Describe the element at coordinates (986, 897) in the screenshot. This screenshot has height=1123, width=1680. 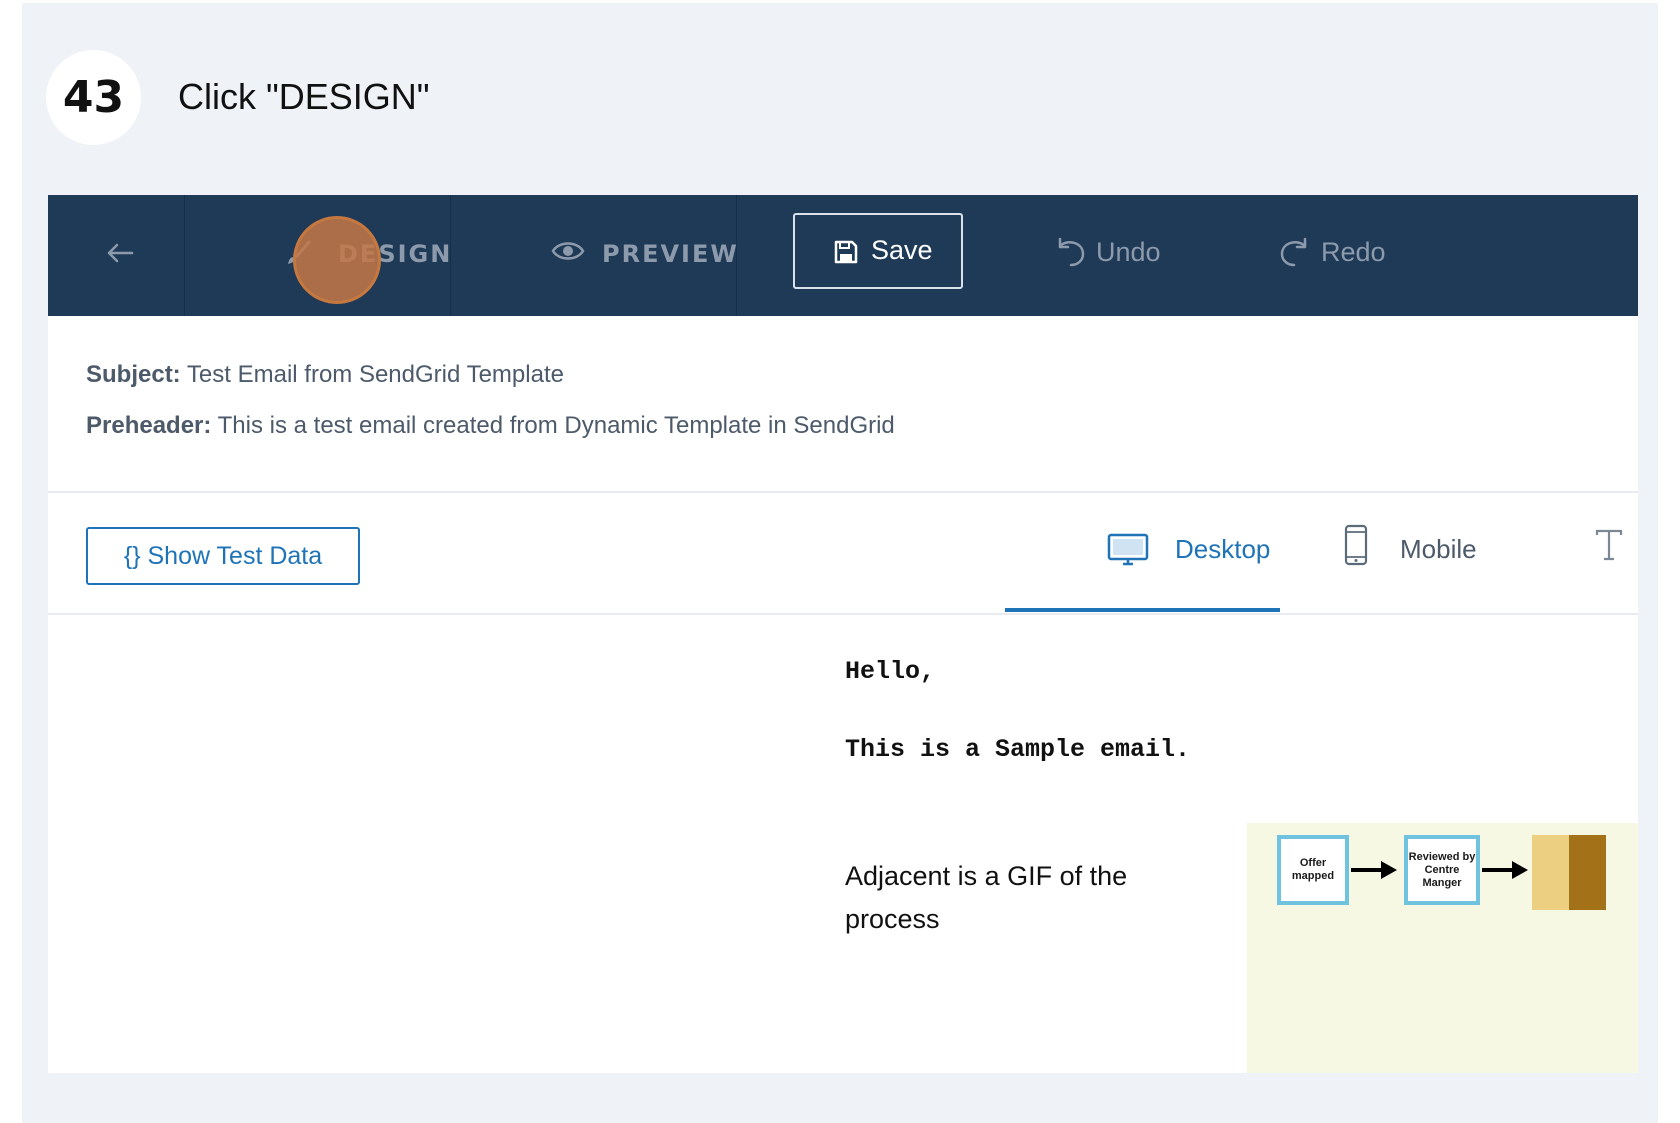
I see `email-gif-caption: Adjacent is a GIF of the process` at that location.